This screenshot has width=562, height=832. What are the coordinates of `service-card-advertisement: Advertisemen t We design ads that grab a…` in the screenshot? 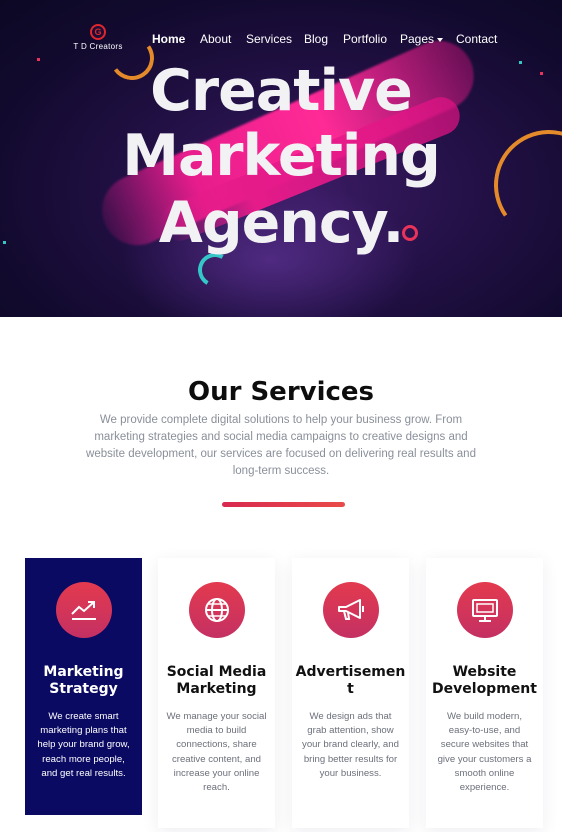 It's located at (350, 693).